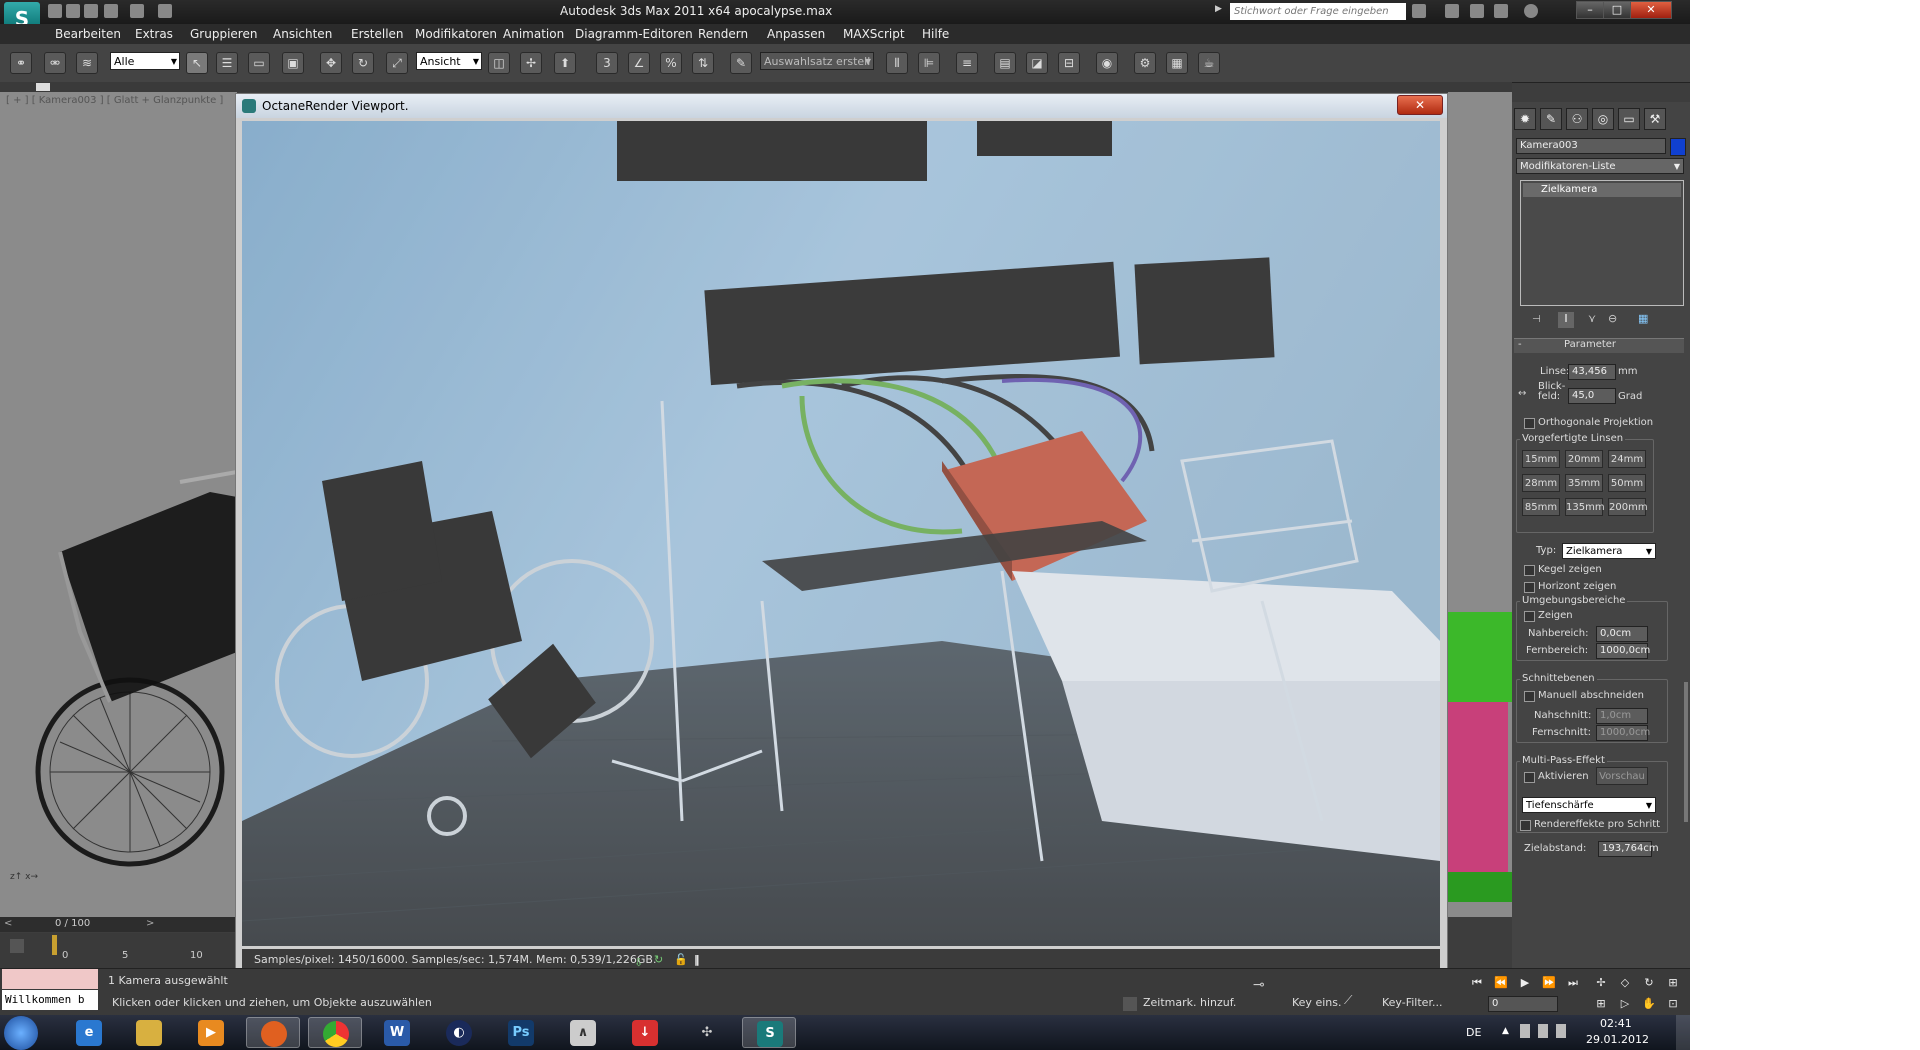 The height and width of the screenshot is (1050, 1920). What do you see at coordinates (227, 63) in the screenshot?
I see `select-by-name-icon: ☰` at bounding box center [227, 63].